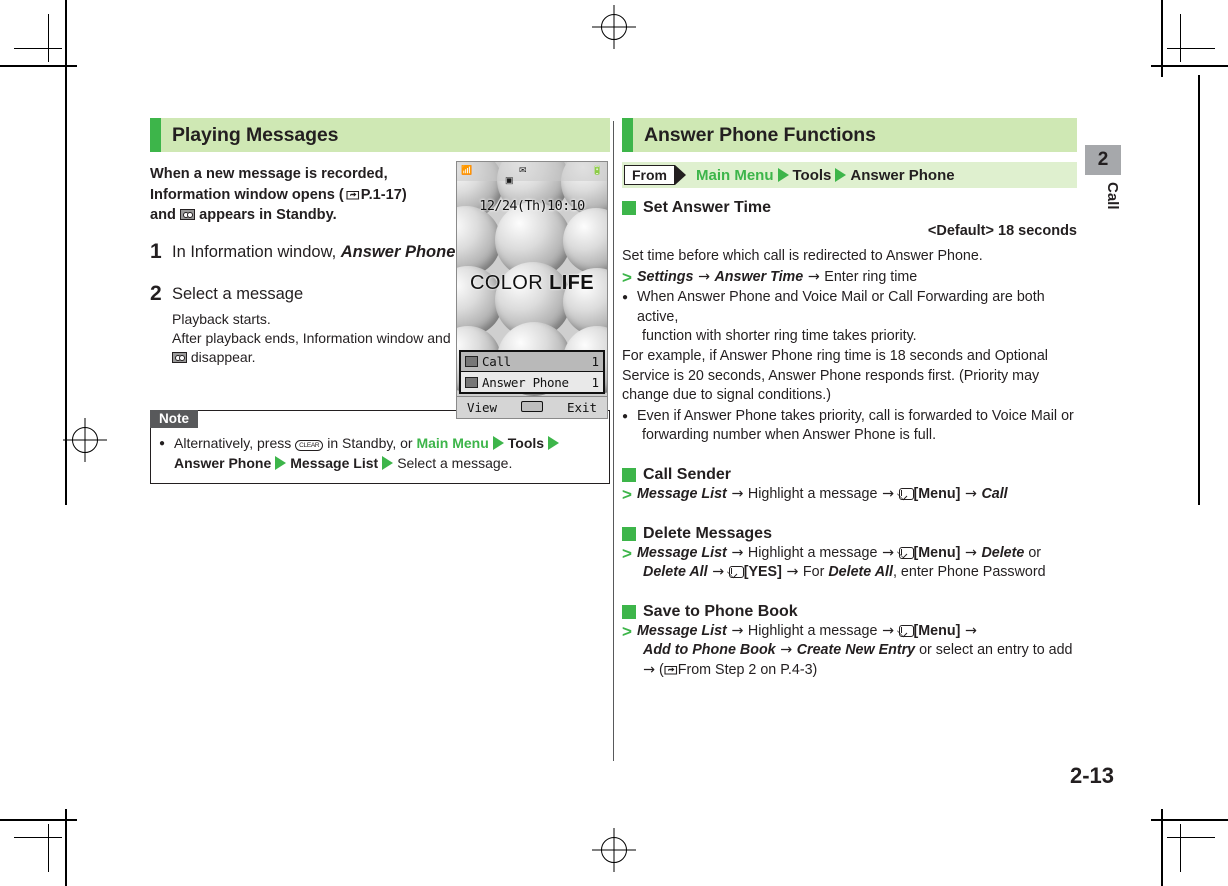 This screenshot has width=1228, height=886. Describe the element at coordinates (718, 572) in the screenshot. I see `dm2-arrow-1: →` at that location.